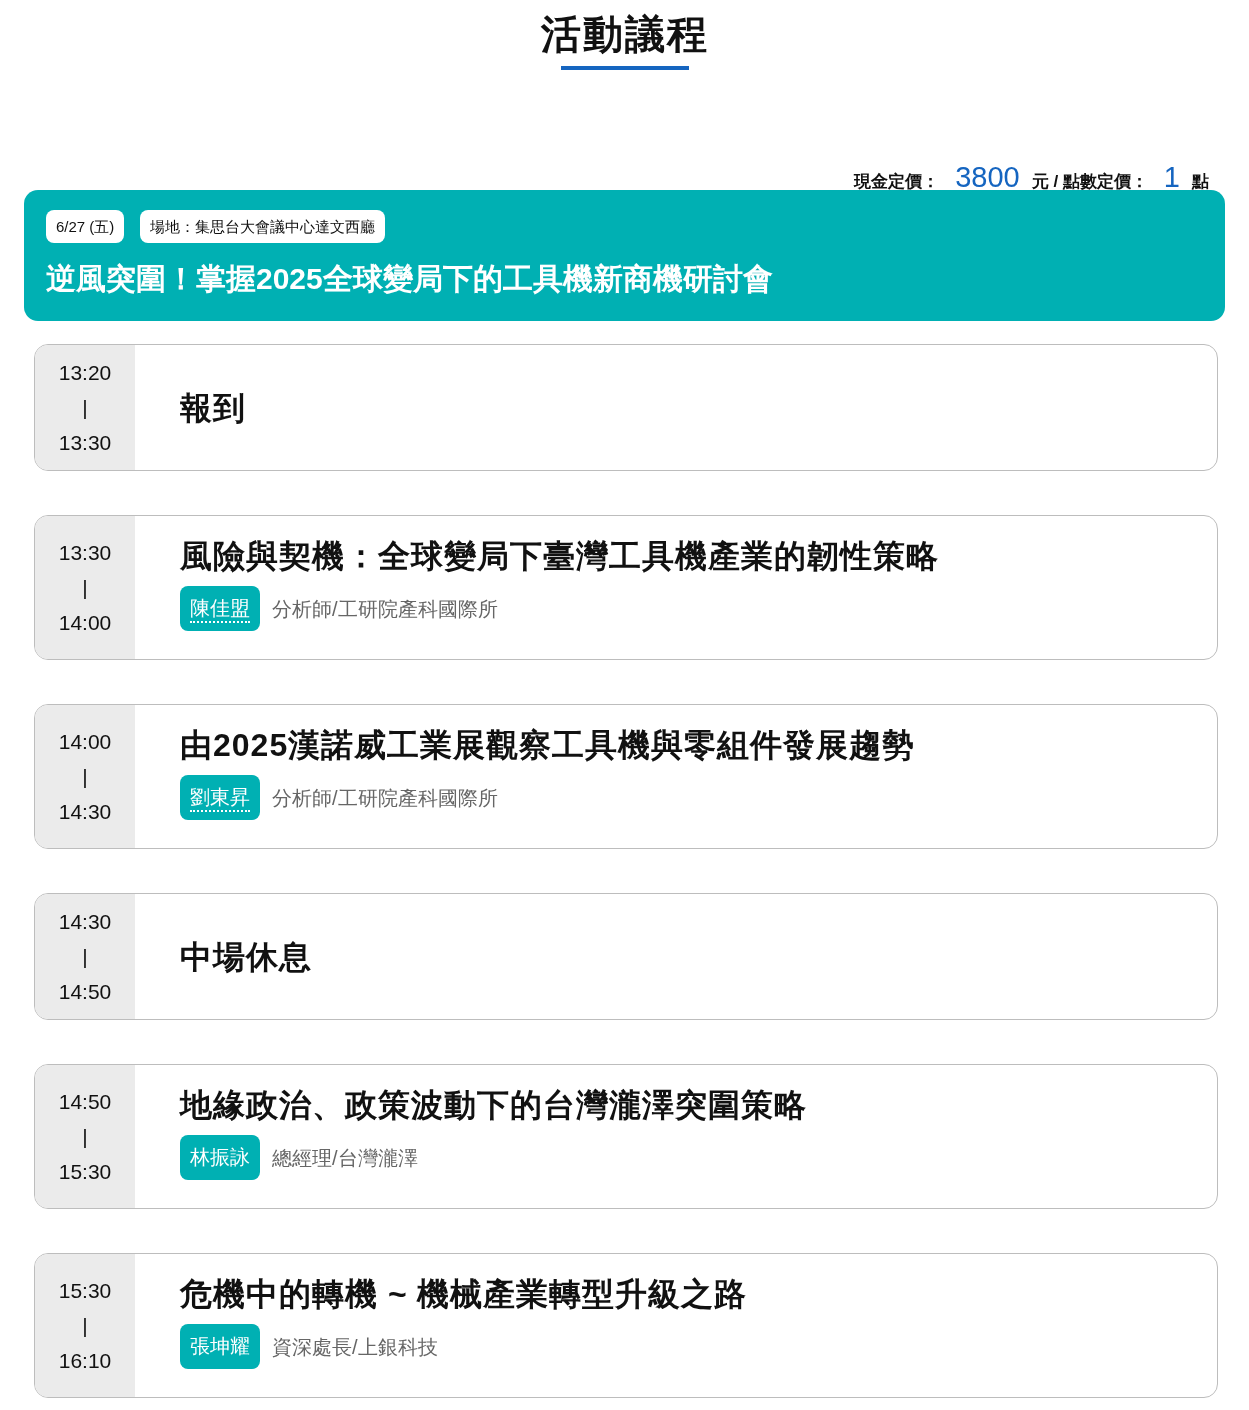  What do you see at coordinates (85, 812) in the screenshot?
I see `end-time: 14:30` at bounding box center [85, 812].